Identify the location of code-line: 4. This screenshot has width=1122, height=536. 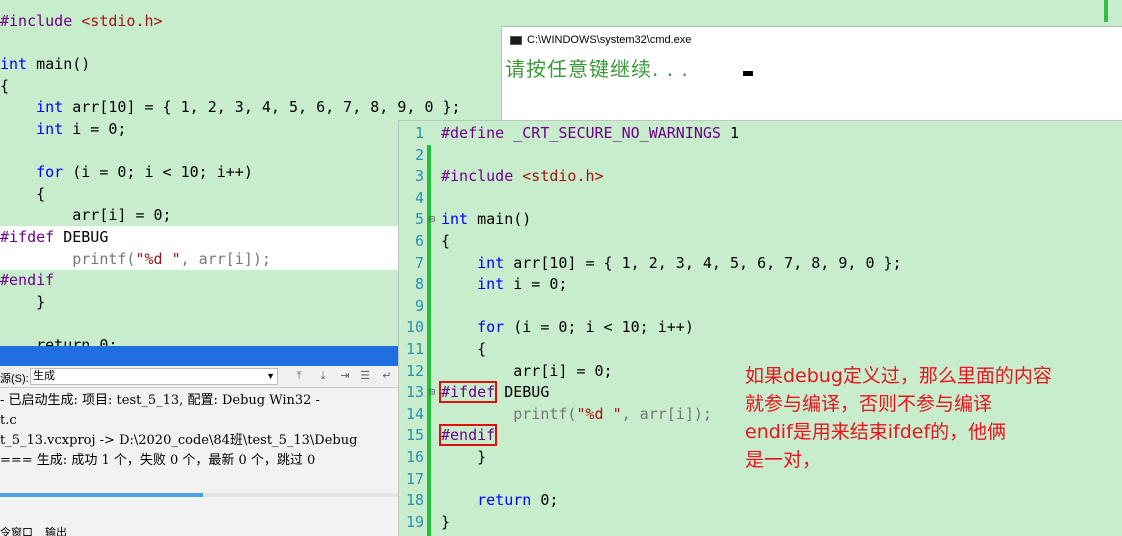
(760, 199).